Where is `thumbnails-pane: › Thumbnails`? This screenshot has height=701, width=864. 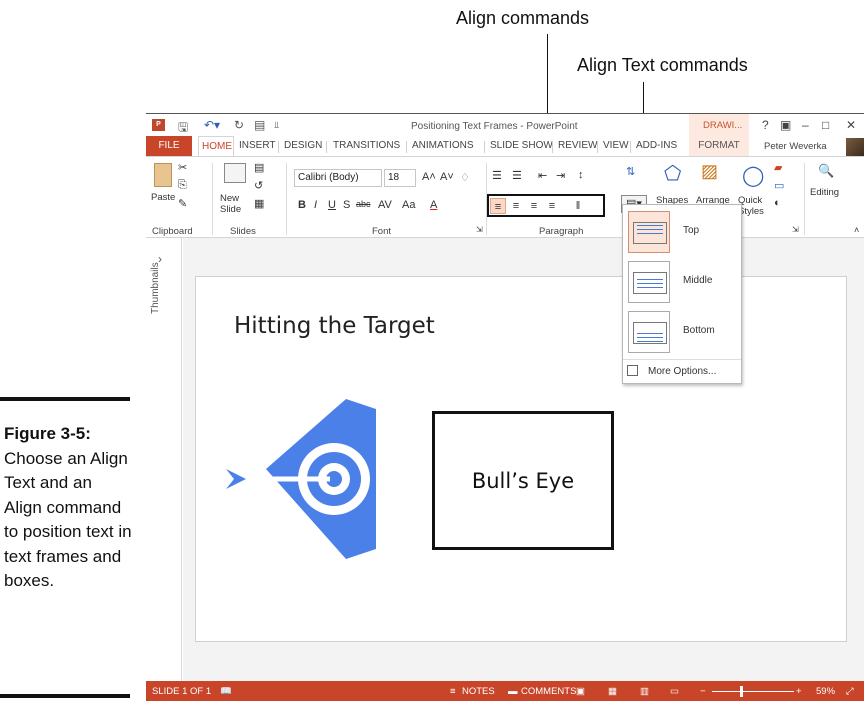
thumbnails-pane: › Thumbnails is located at coordinates (164, 459).